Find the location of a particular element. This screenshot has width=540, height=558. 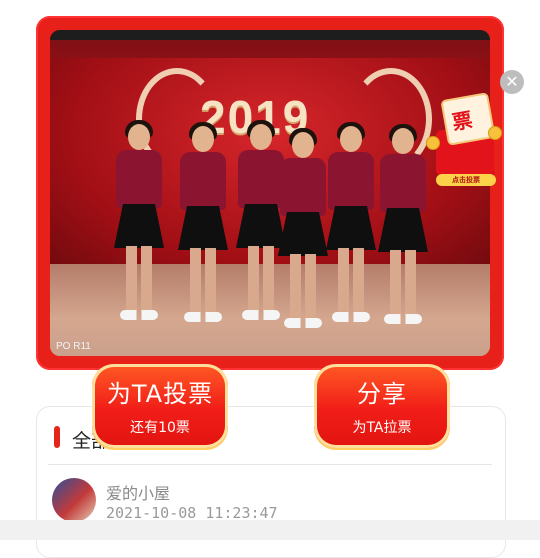

vote-gift-widget: 票 点击投票 is located at coordinates (466, 142).